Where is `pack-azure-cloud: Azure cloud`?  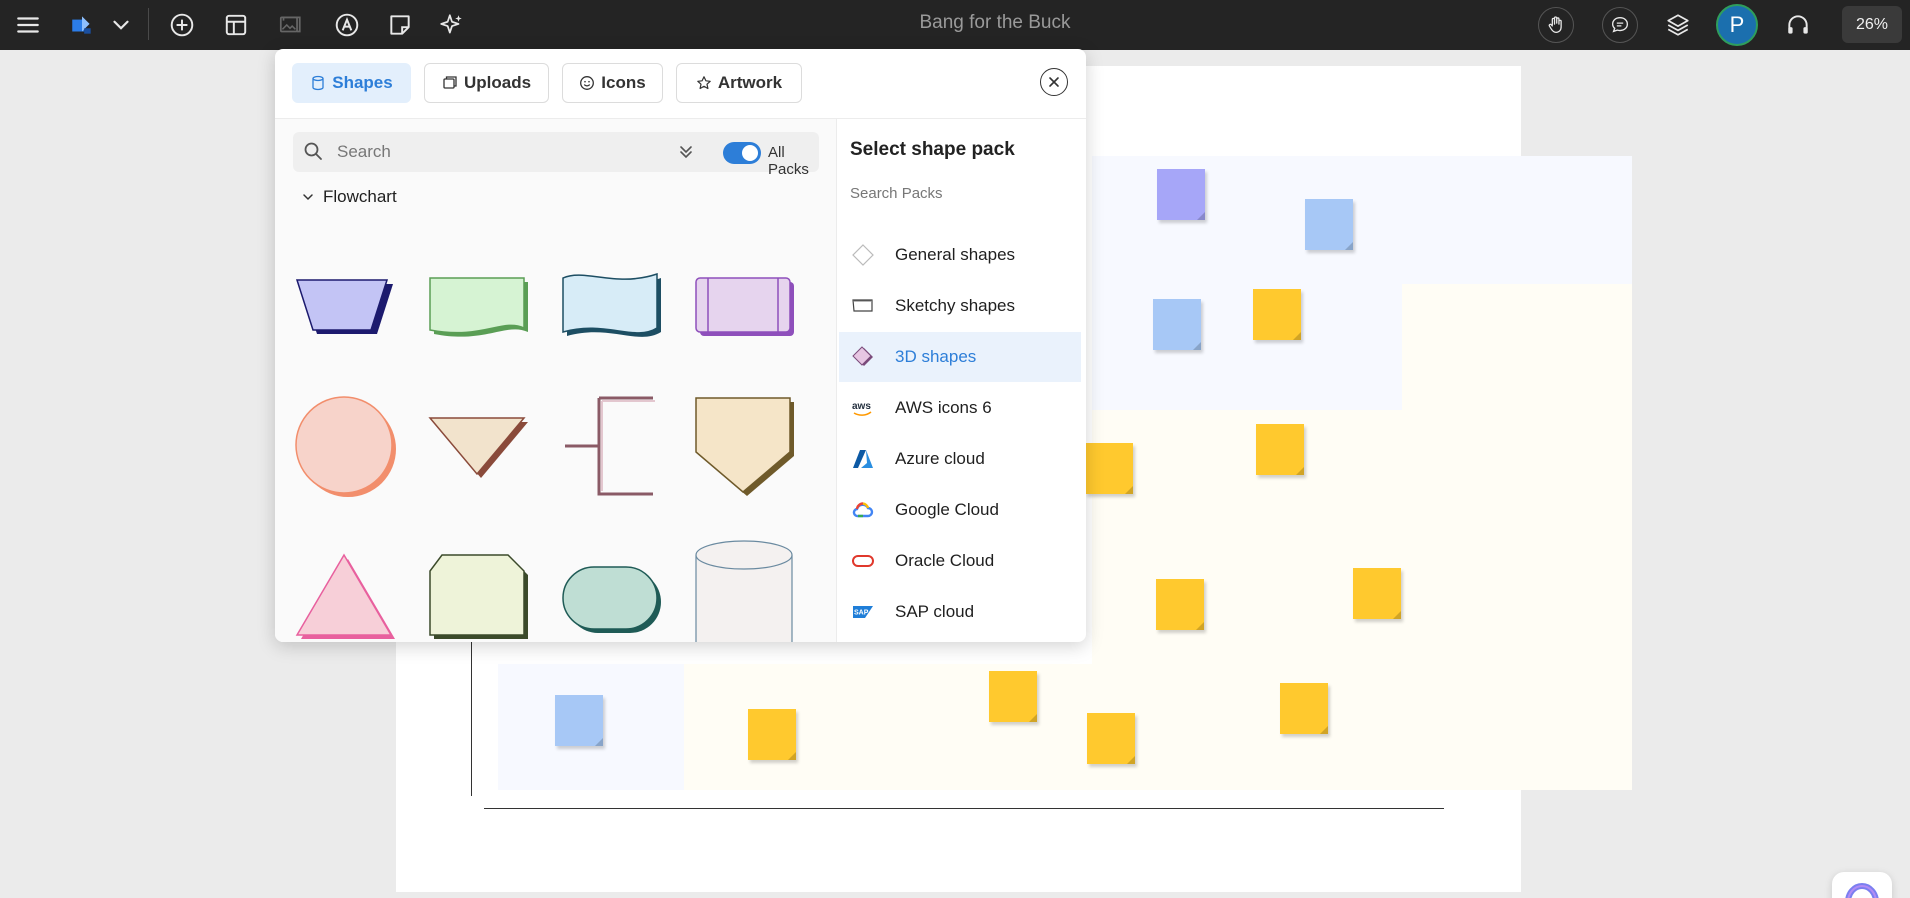
pack-azure-cloud: Azure cloud is located at coordinates (960, 459).